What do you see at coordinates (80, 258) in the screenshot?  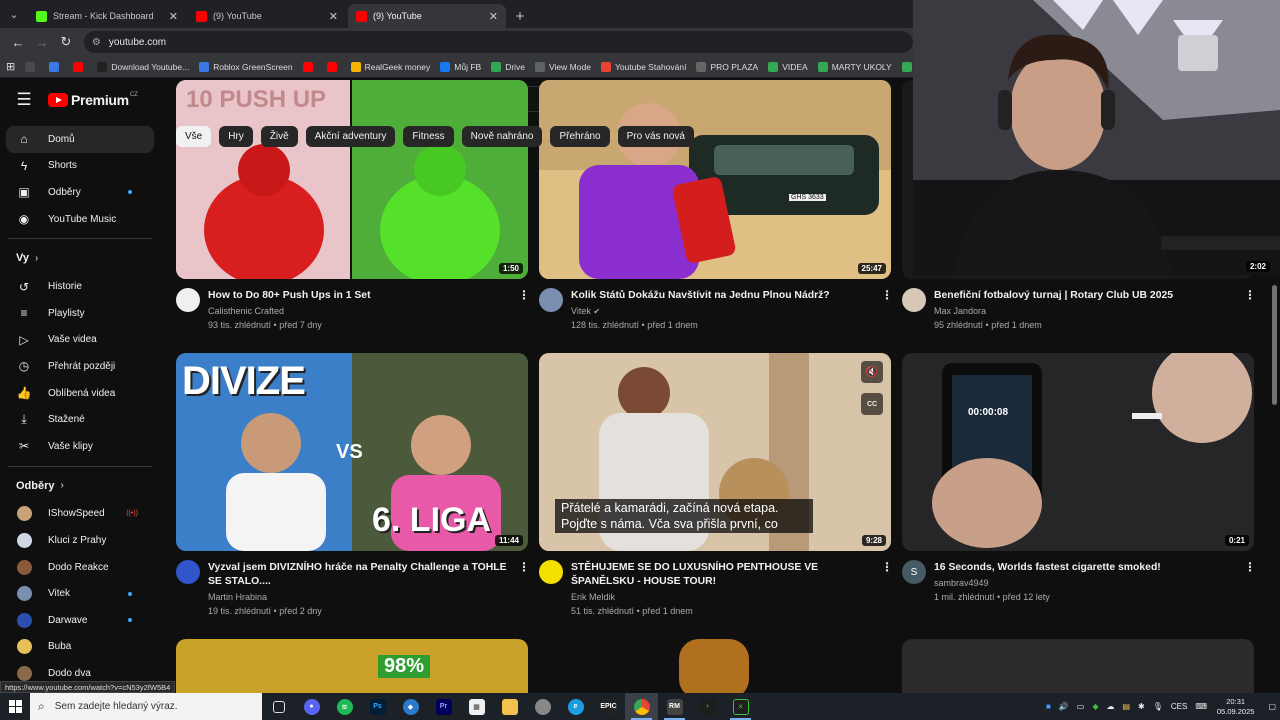 I see `sidebar-section-heading: Vy ›` at bounding box center [80, 258].